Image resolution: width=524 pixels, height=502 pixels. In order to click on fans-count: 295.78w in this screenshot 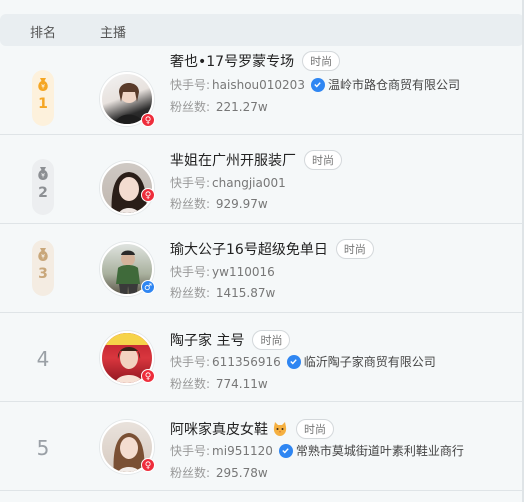, I will do `click(241, 473)`.